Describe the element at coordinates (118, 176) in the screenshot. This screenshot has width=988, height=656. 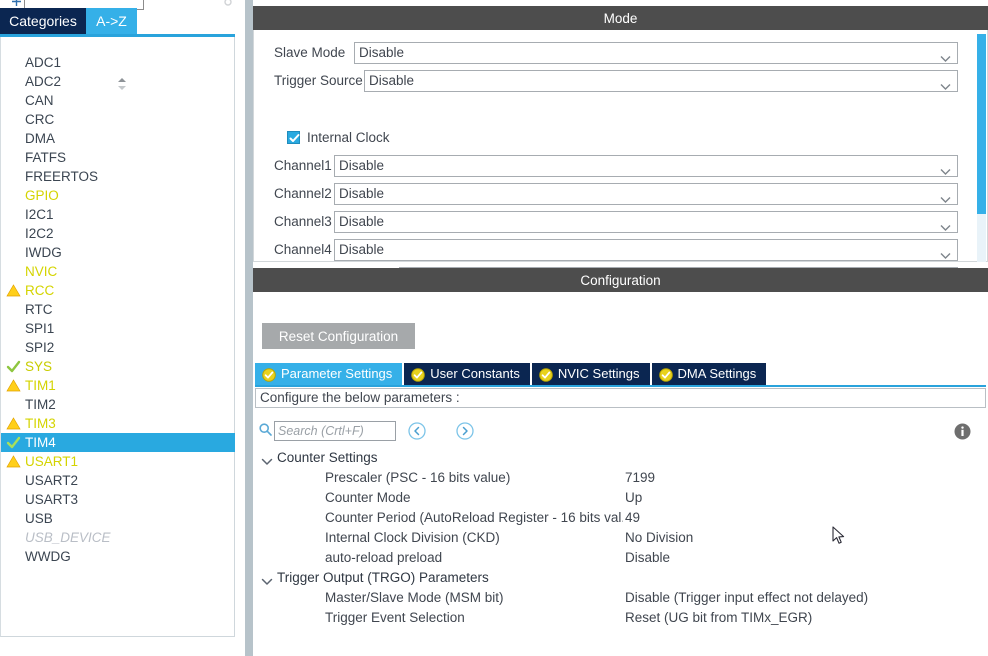
I see `sidebar-item-freertos: FREERTOS` at that location.